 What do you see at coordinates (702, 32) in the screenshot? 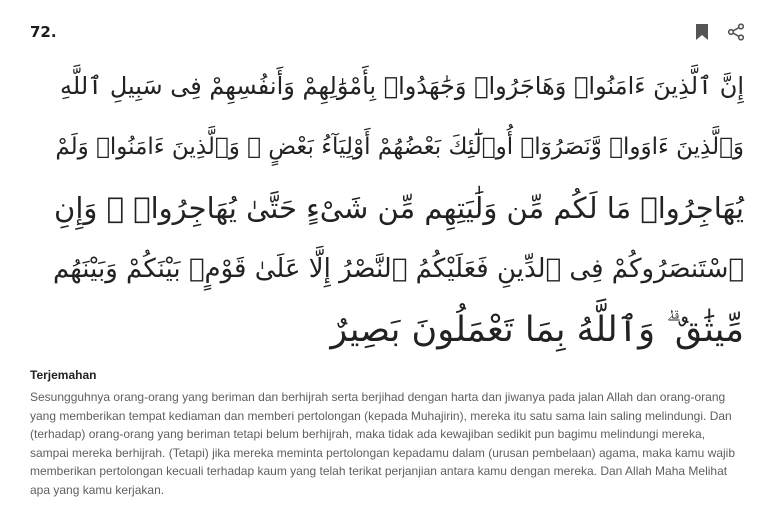
I see `bookmark-icon` at bounding box center [702, 32].